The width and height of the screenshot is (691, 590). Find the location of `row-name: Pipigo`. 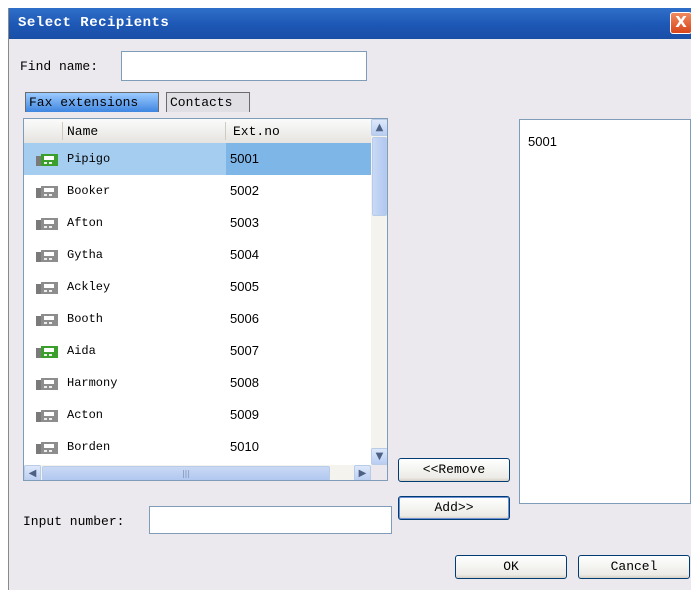

row-name: Pipigo is located at coordinates (89, 159).